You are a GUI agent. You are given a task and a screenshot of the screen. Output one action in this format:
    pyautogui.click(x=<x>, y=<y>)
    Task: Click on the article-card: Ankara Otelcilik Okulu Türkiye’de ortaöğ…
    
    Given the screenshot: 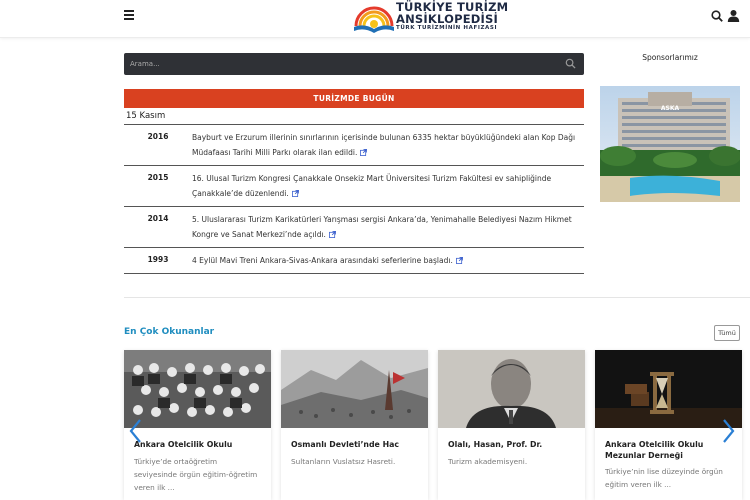 What is the action you would take?
    pyautogui.click(x=197, y=425)
    